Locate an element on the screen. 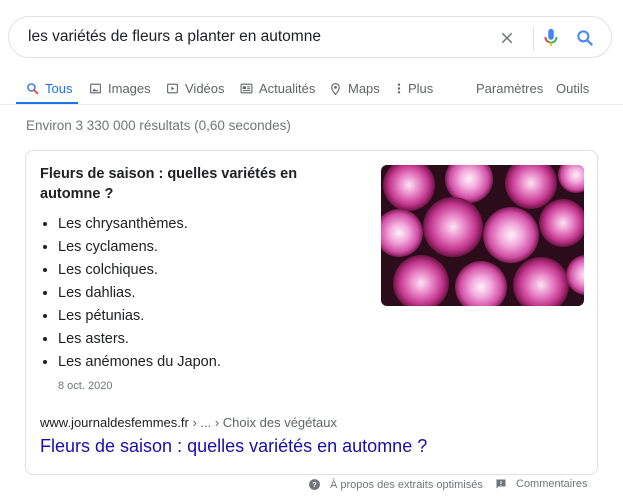  tab-label: Outils is located at coordinates (573, 88).